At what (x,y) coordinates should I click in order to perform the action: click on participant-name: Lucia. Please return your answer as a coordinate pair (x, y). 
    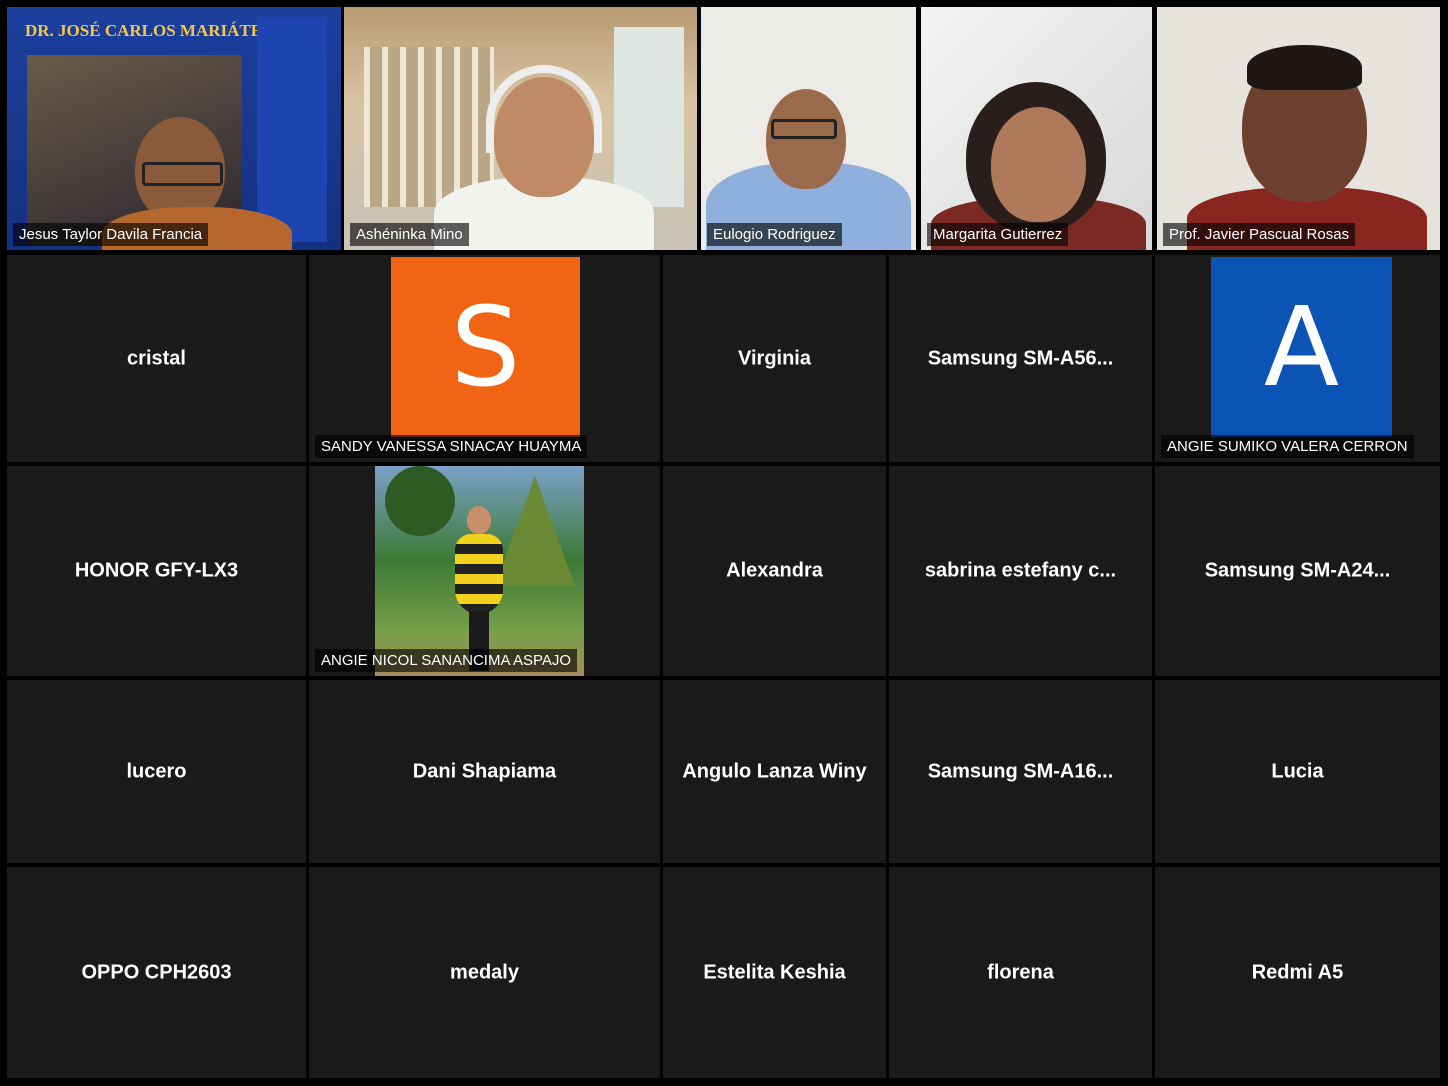
    Looking at the image, I should click on (1297, 771).